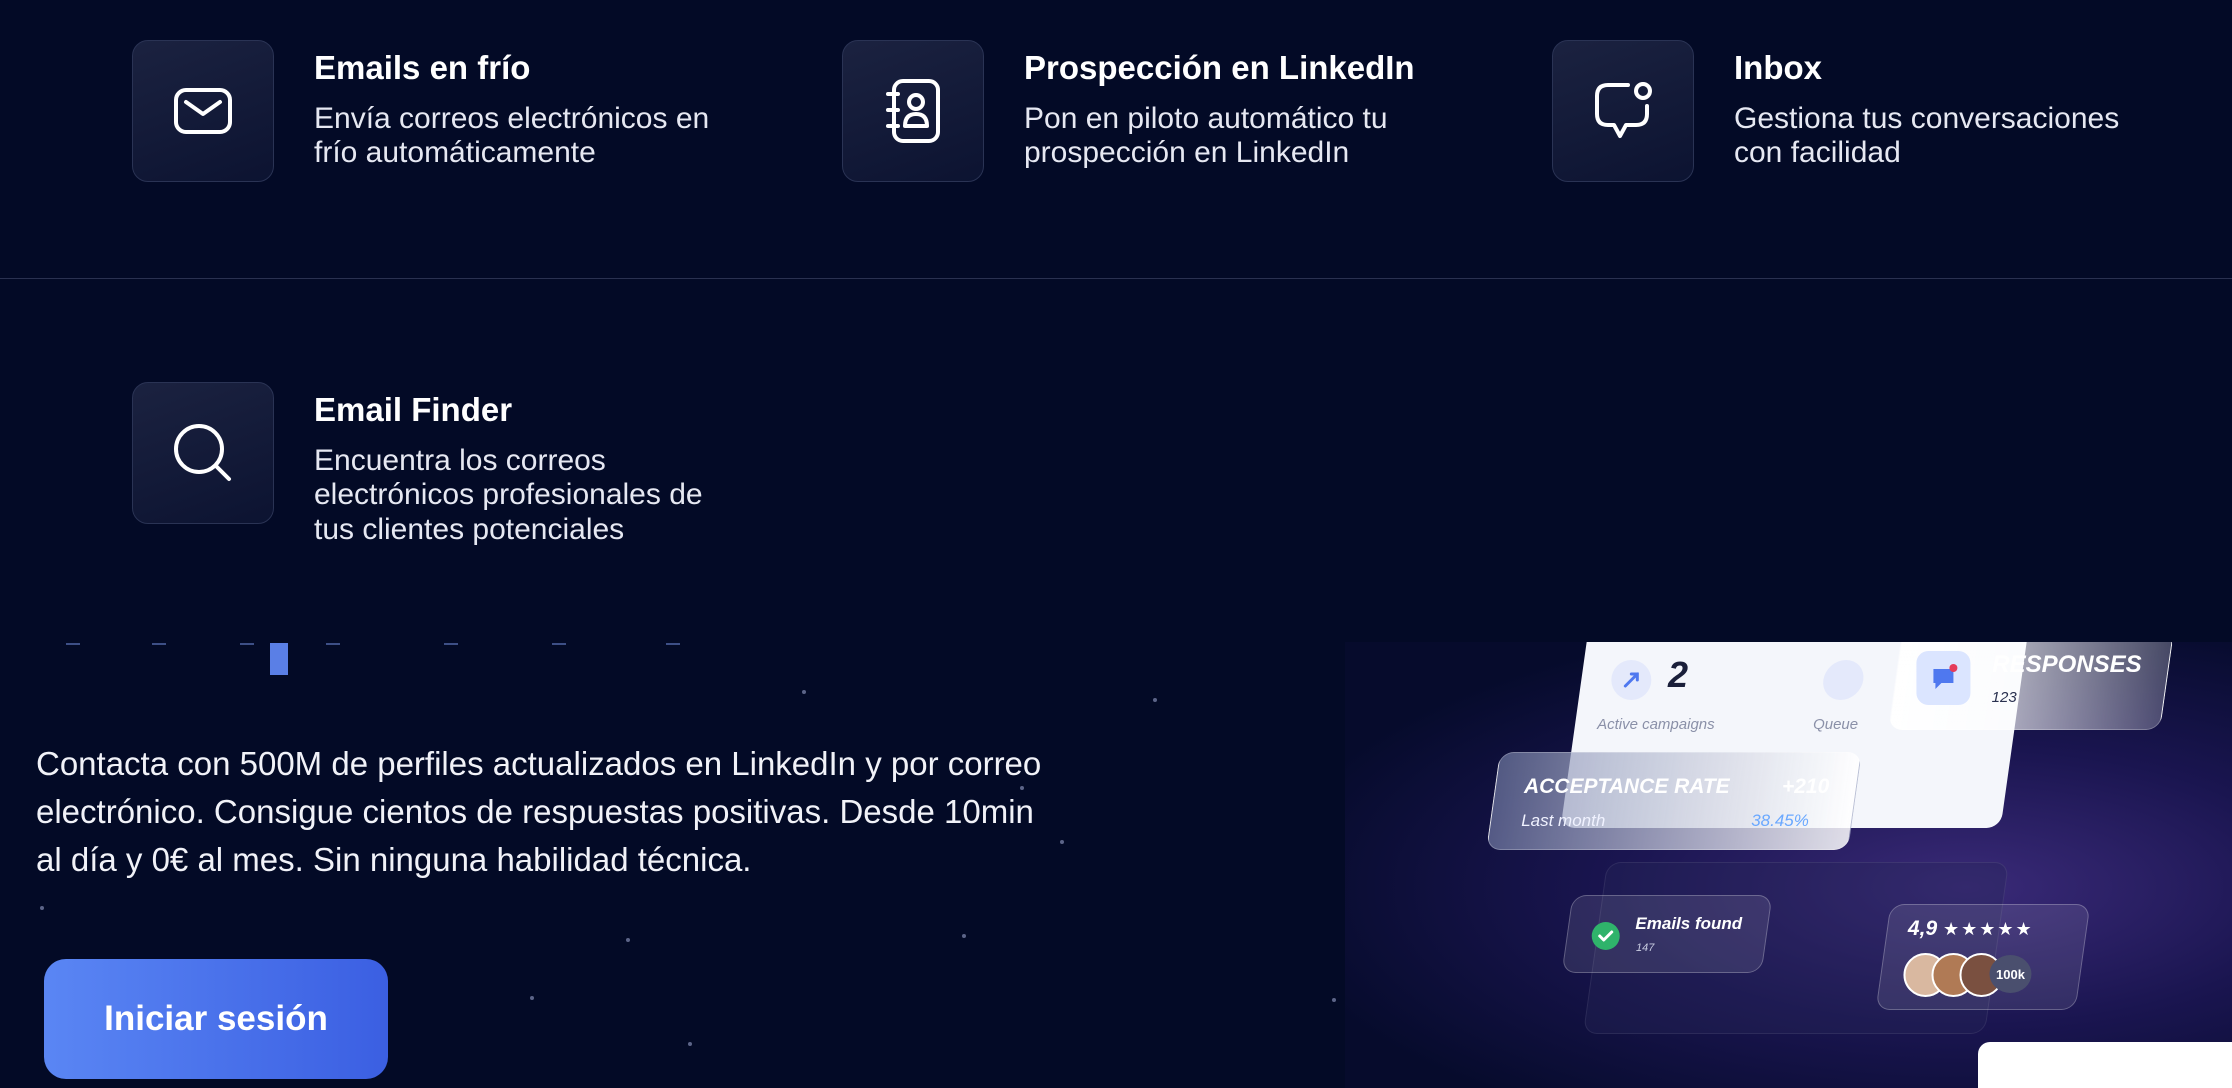 The image size is (2232, 1088). I want to click on queue-icon, so click(1843, 680).